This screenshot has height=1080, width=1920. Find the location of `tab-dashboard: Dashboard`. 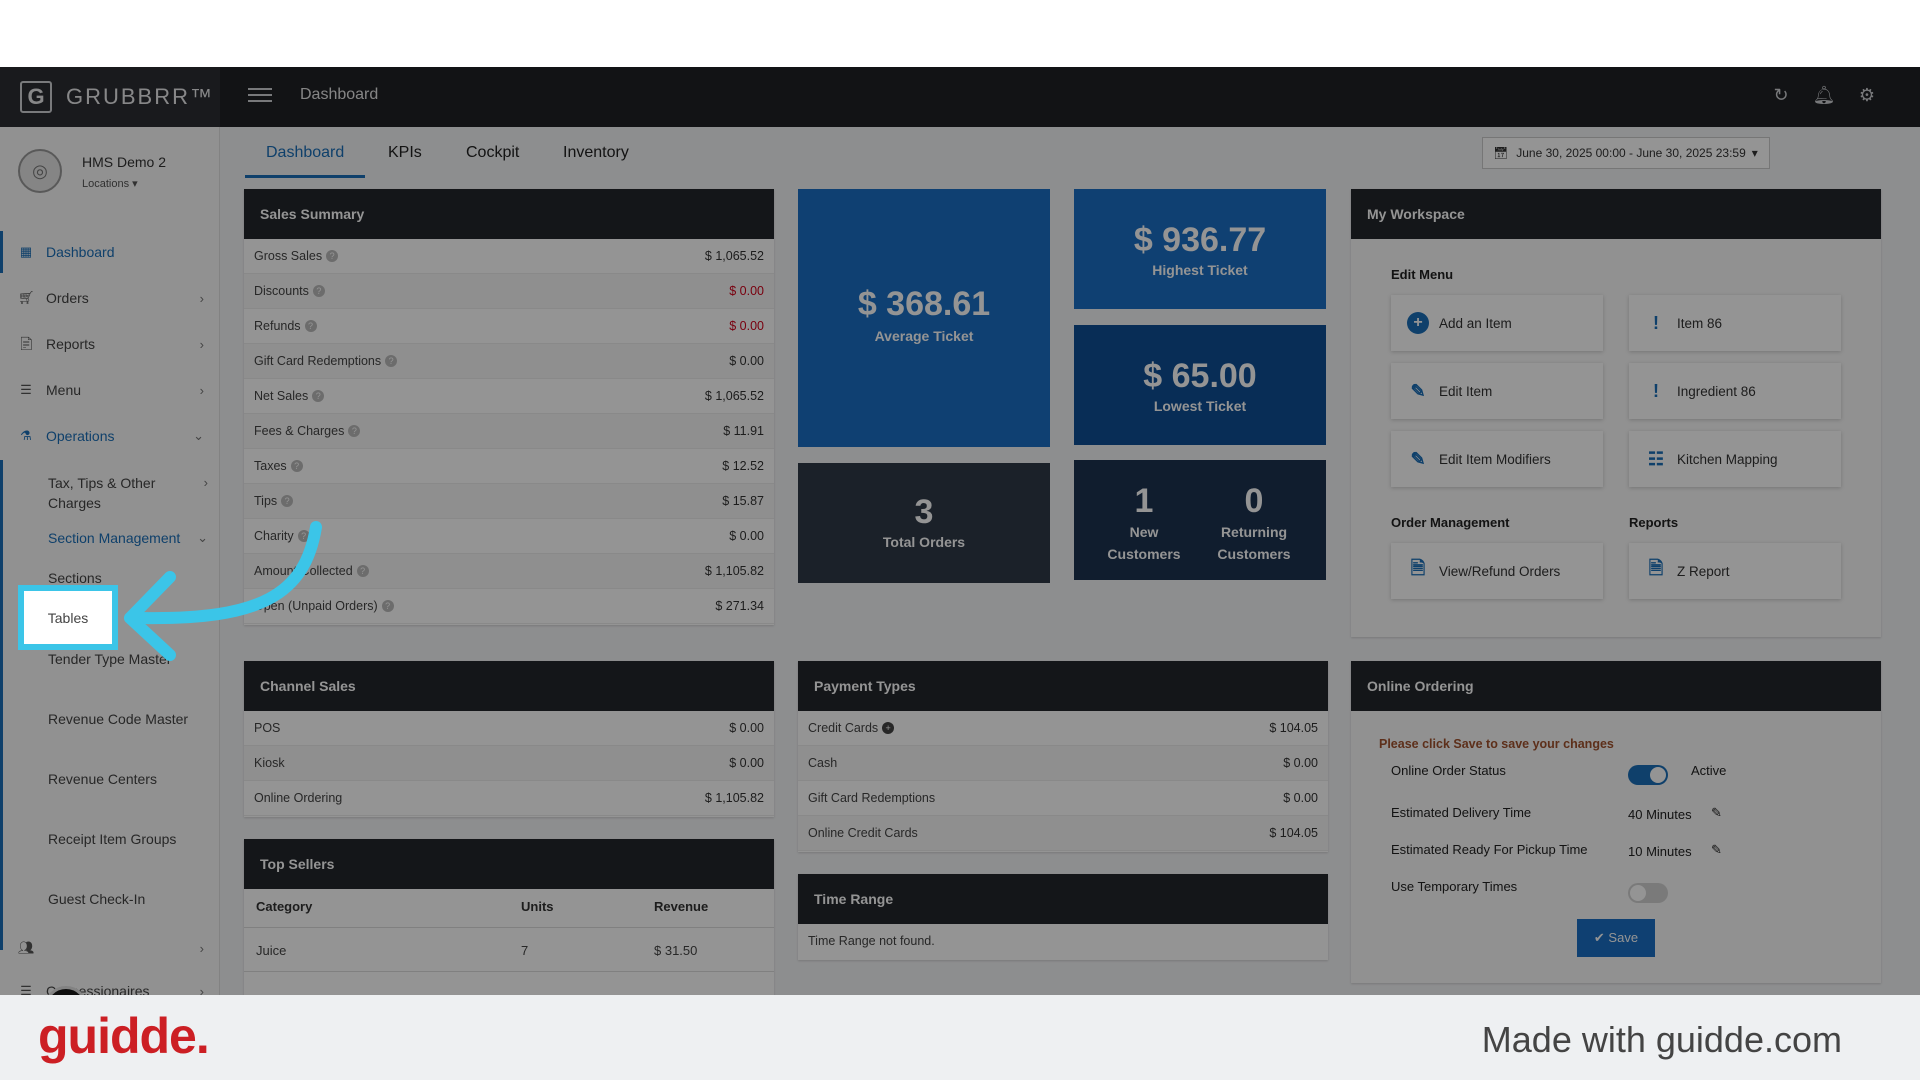

tab-dashboard: Dashboard is located at coordinates (305, 153).